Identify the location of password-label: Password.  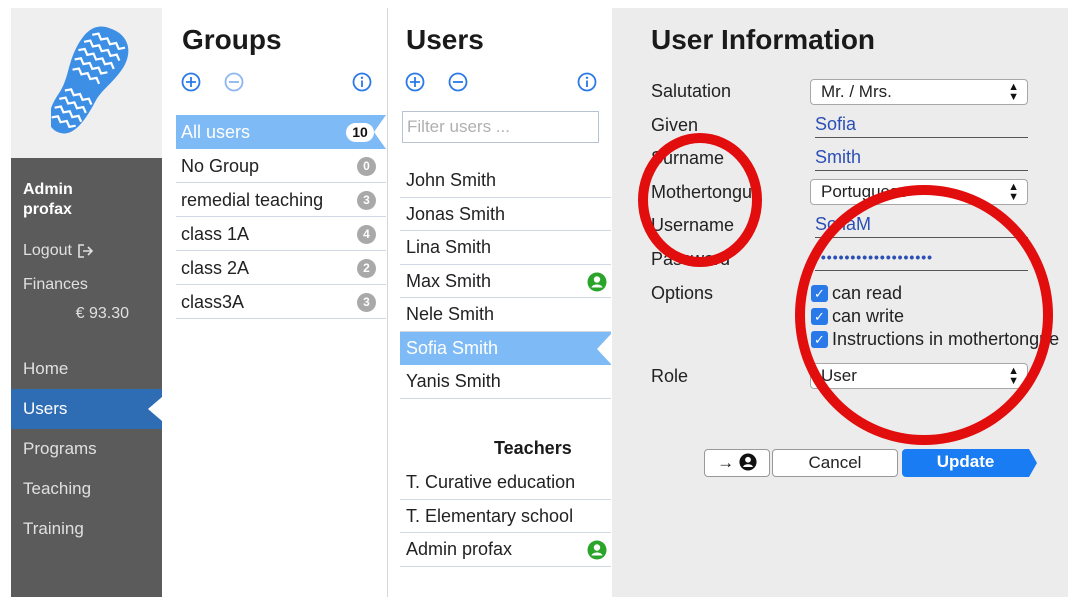
(691, 259).